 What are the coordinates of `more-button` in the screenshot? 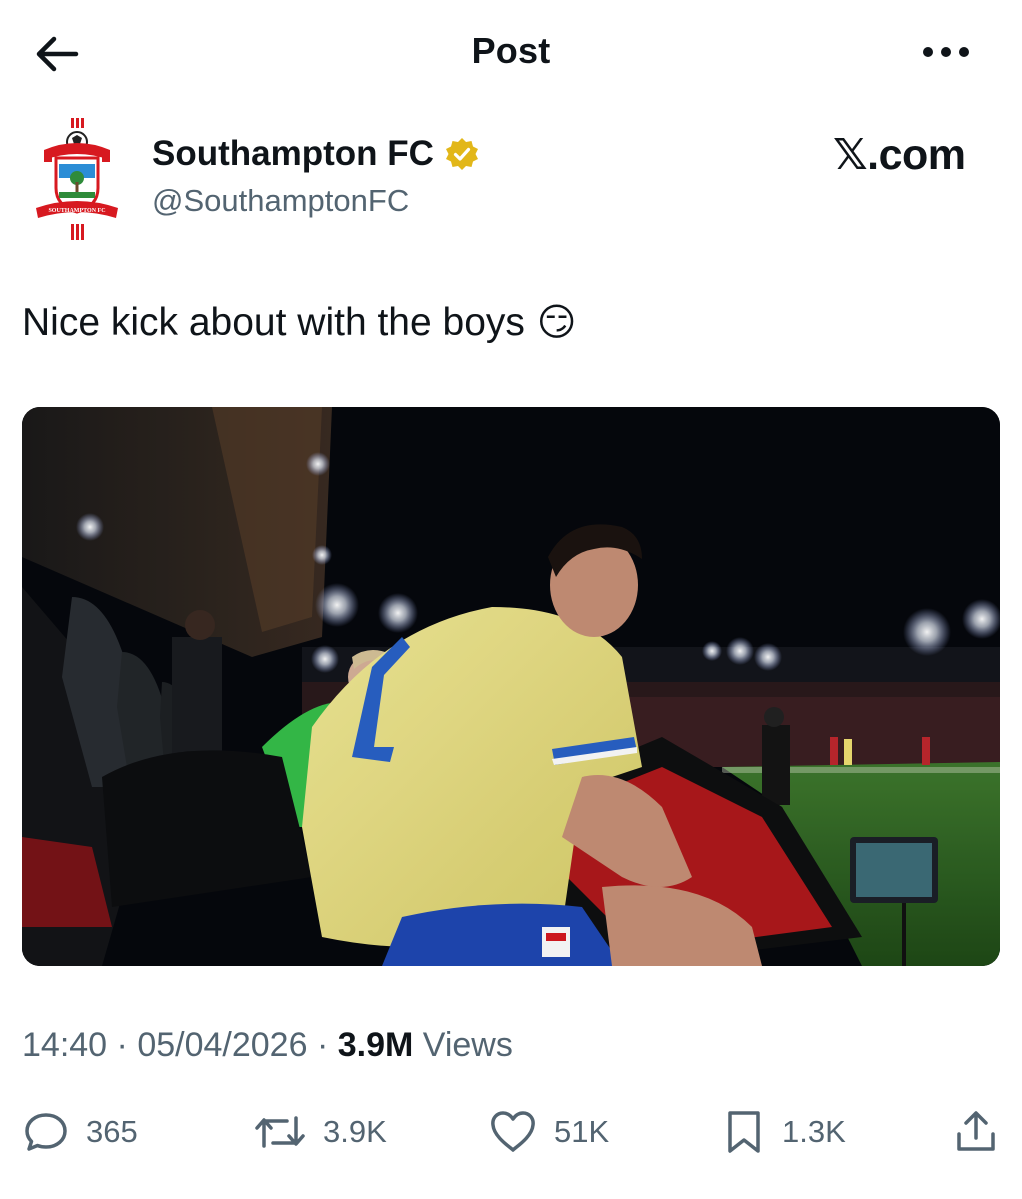 It's located at (946, 52).